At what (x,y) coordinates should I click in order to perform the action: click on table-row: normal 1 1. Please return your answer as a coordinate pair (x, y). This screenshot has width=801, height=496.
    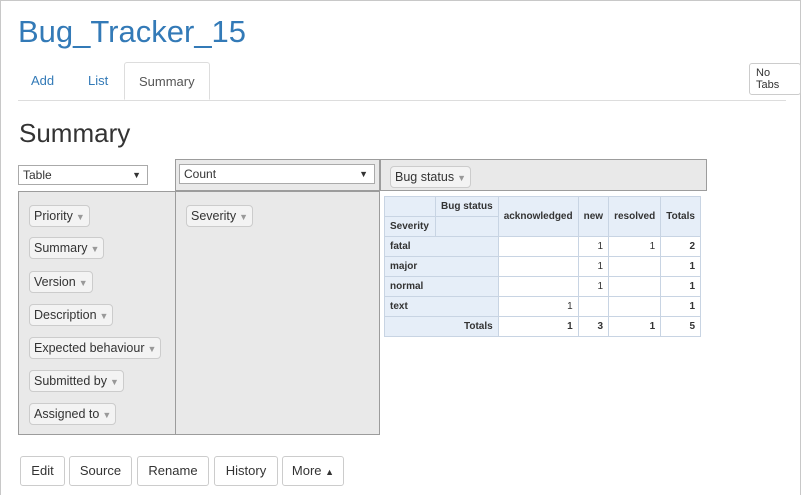
    Looking at the image, I should click on (542, 286).